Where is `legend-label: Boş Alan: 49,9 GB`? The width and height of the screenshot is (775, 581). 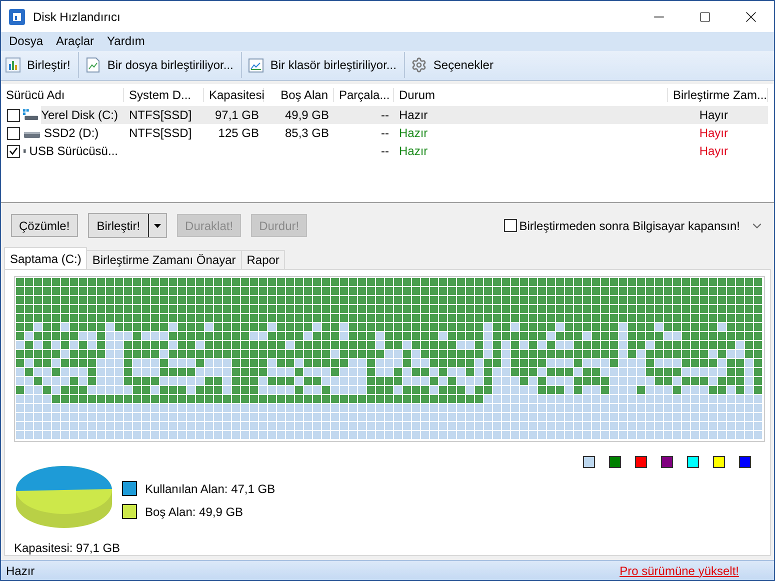
legend-label: Boş Alan: 49,9 GB is located at coordinates (194, 511).